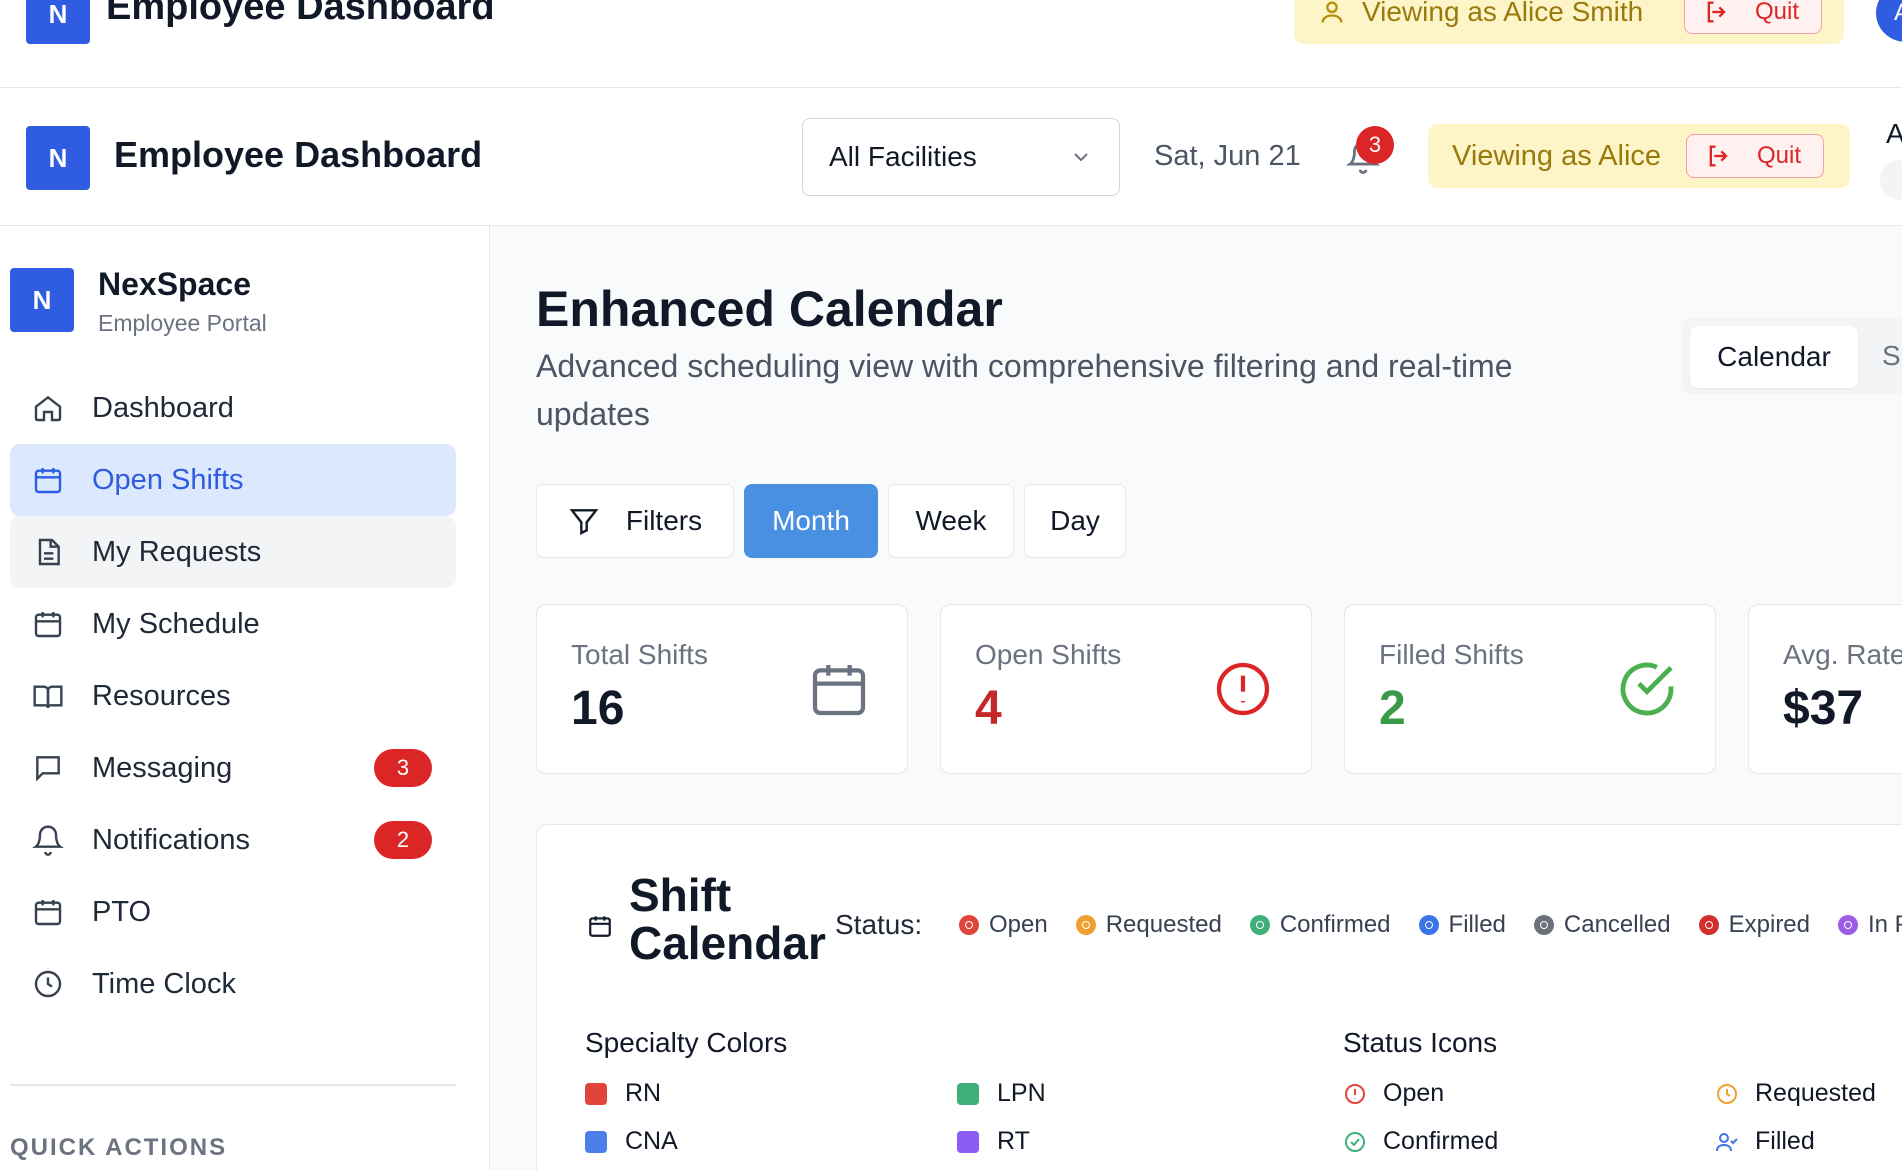  What do you see at coordinates (1823, 708) in the screenshot?
I see `stat-value: $37` at bounding box center [1823, 708].